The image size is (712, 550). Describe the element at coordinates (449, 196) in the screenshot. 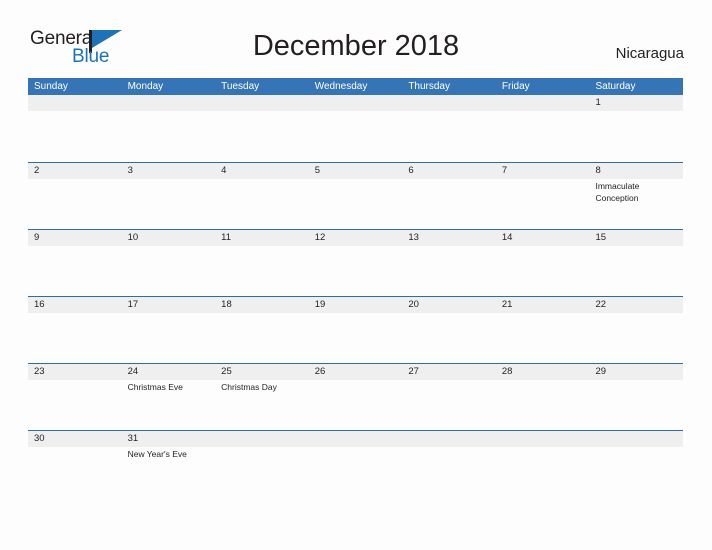

I see `calendar-day-cell: 6` at that location.